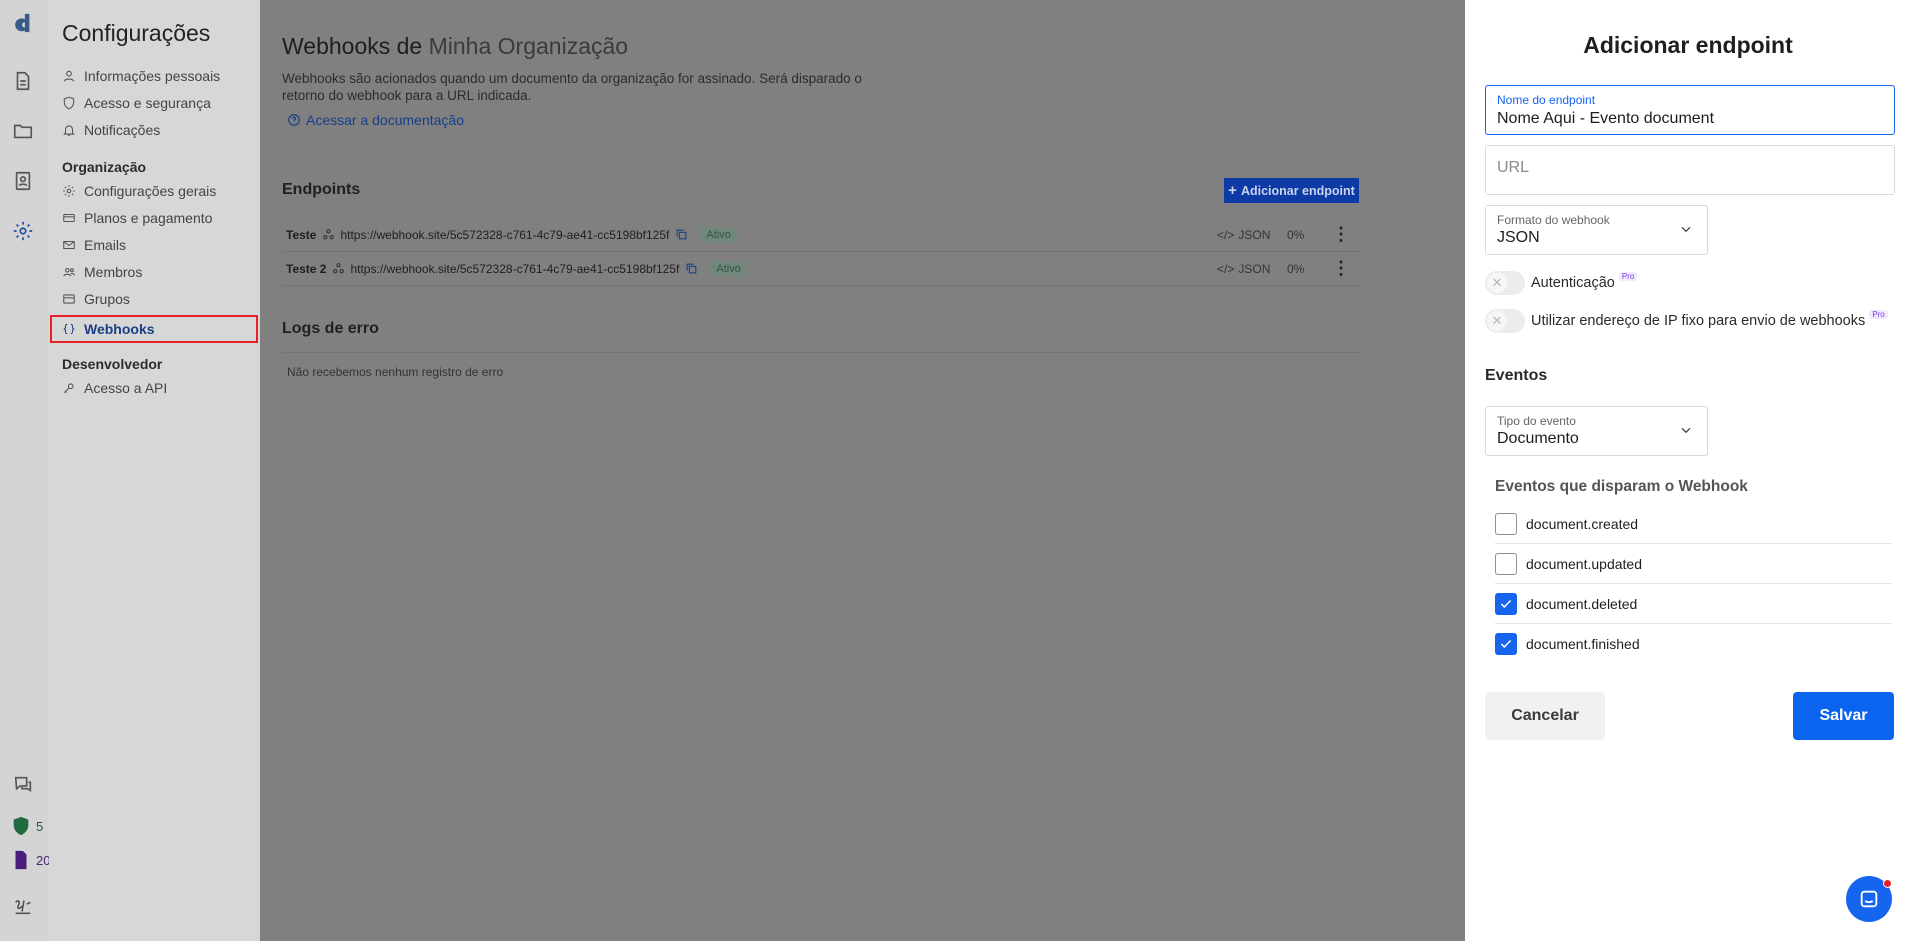  Describe the element at coordinates (160, 218) in the screenshot. I see `nav-item-plans: Planos e pagamento` at that location.